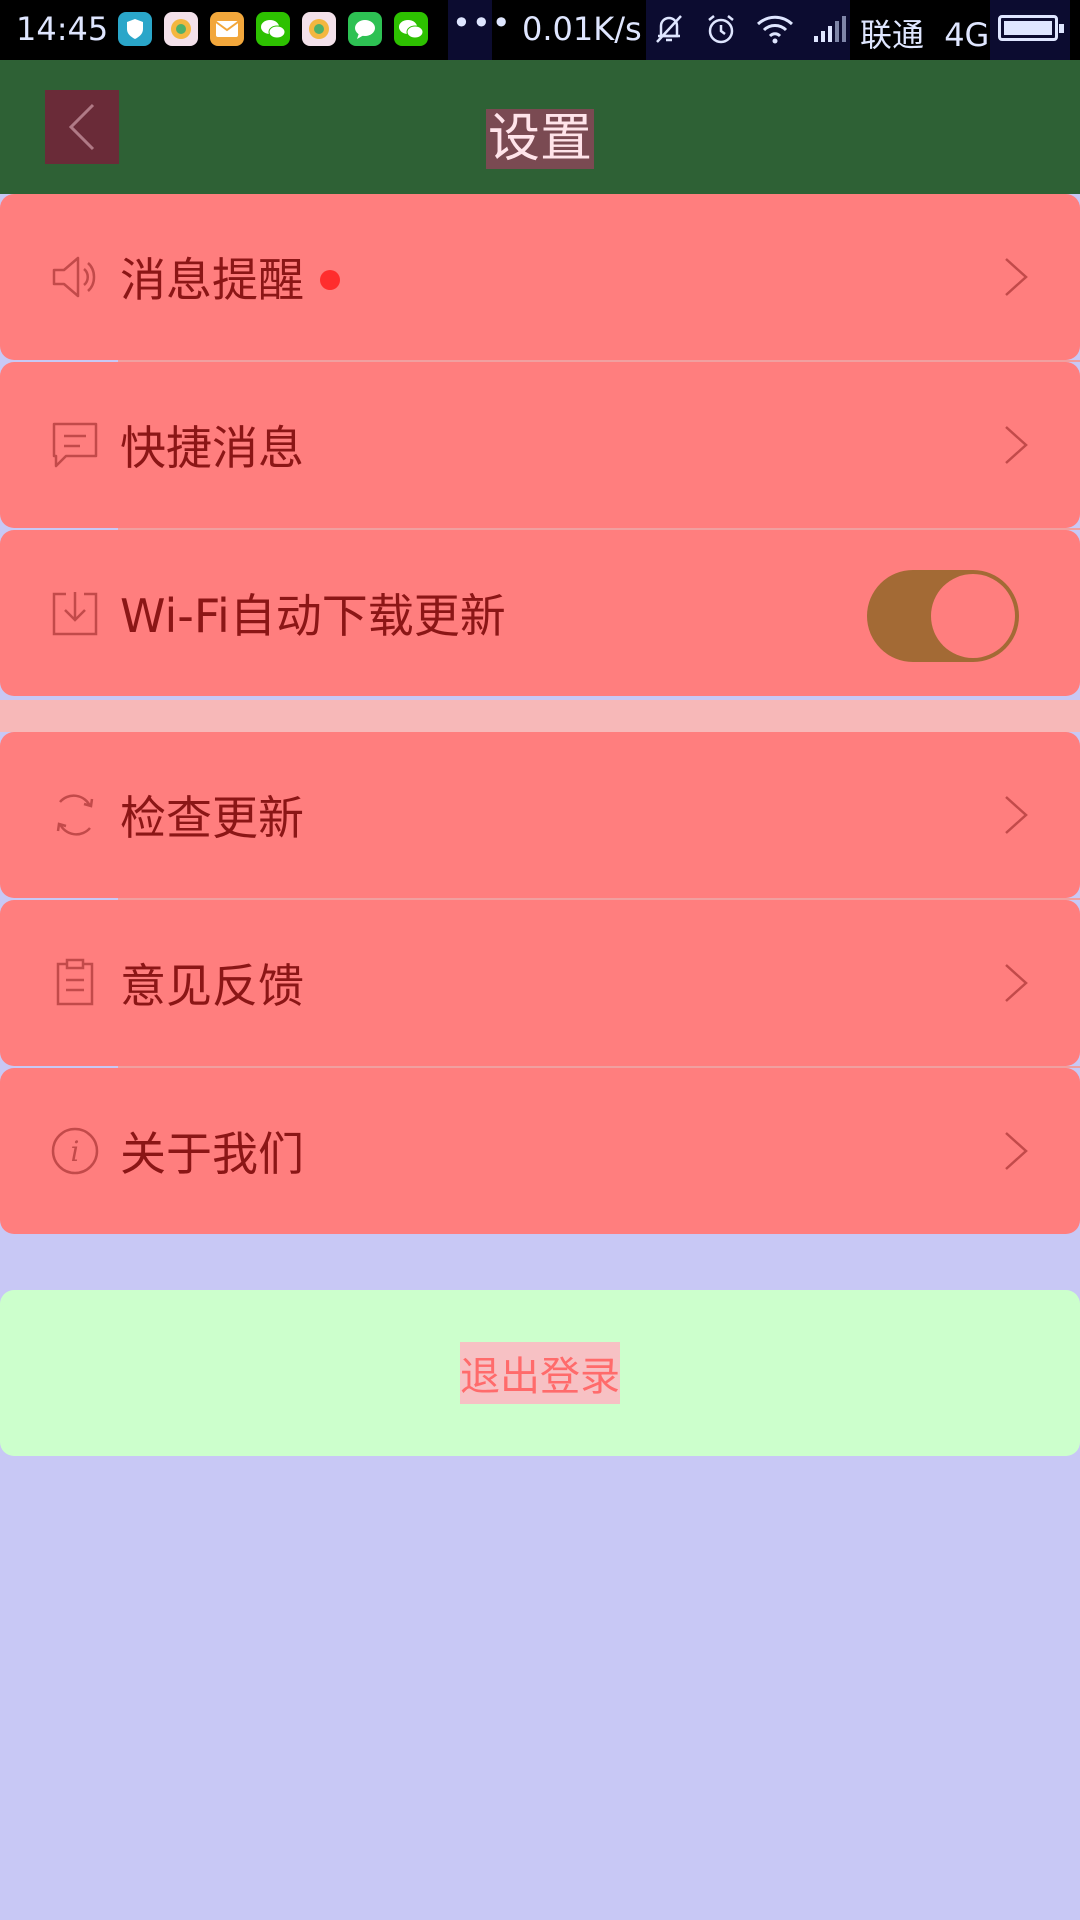  I want to click on shield-app-icon, so click(135, 29).